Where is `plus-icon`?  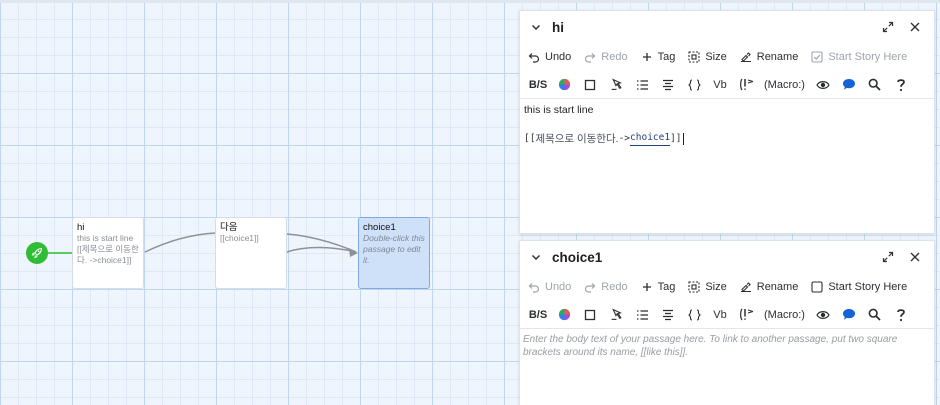 plus-icon is located at coordinates (647, 287).